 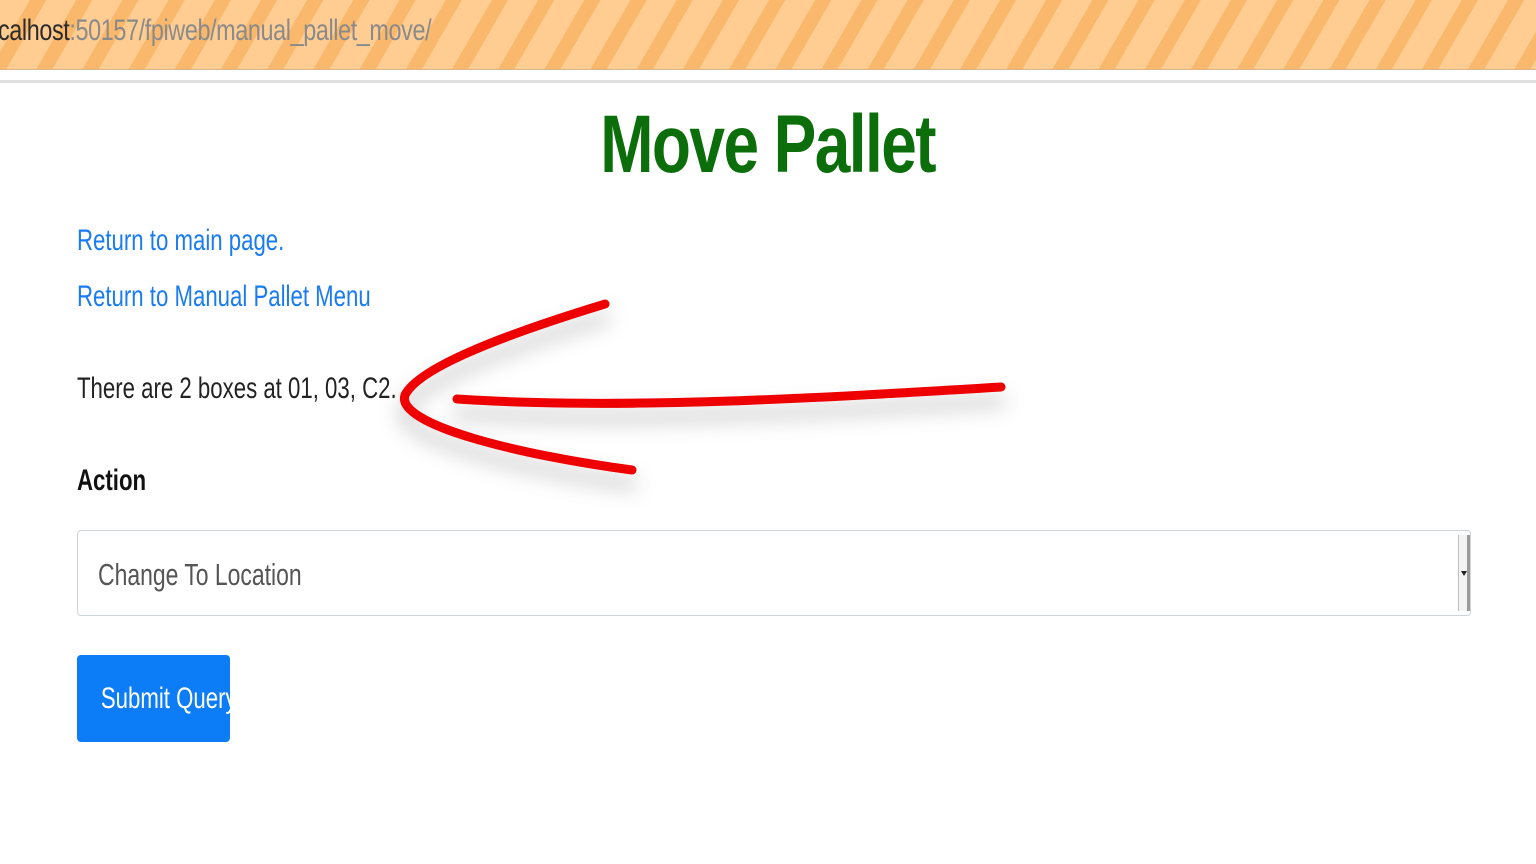 I want to click on header-divider, so click(x=768, y=81).